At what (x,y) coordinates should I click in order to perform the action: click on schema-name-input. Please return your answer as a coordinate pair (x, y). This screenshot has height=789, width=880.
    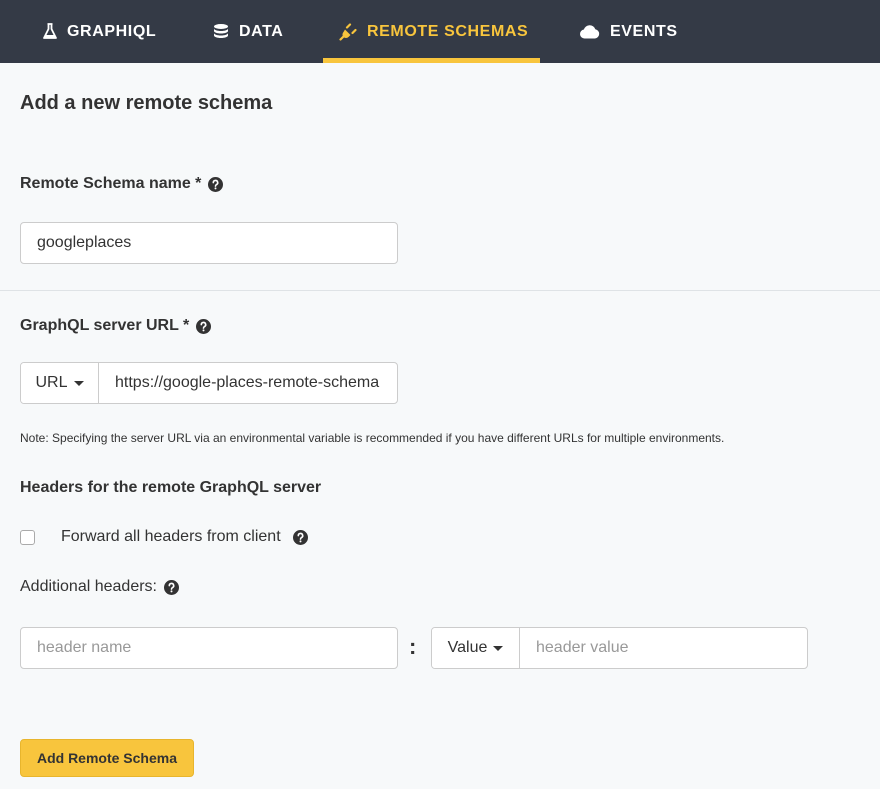
    Looking at the image, I should click on (209, 243).